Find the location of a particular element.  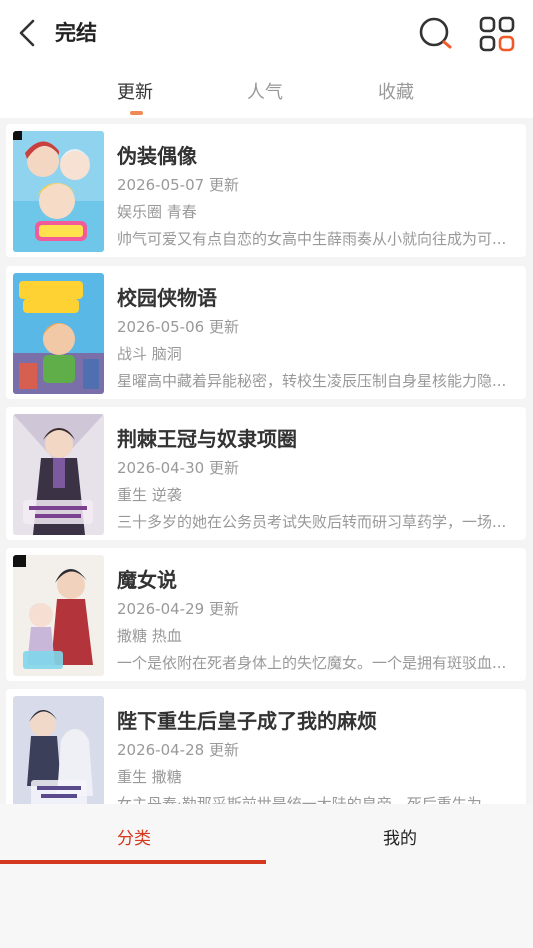

top-bar: 完结 is located at coordinates (266, 33).